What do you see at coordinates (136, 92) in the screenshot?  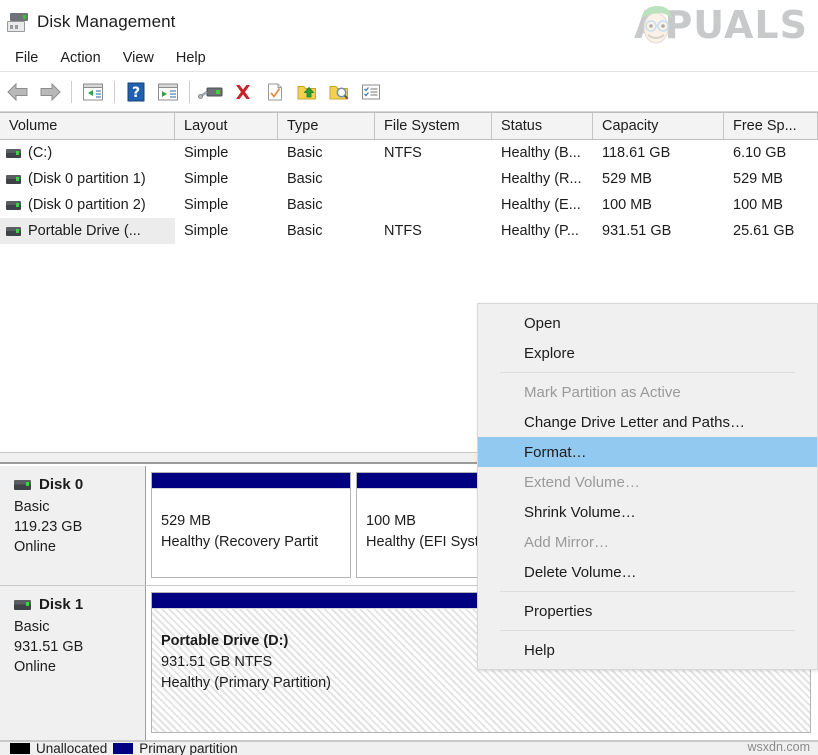 I see `help-icon: ?` at bounding box center [136, 92].